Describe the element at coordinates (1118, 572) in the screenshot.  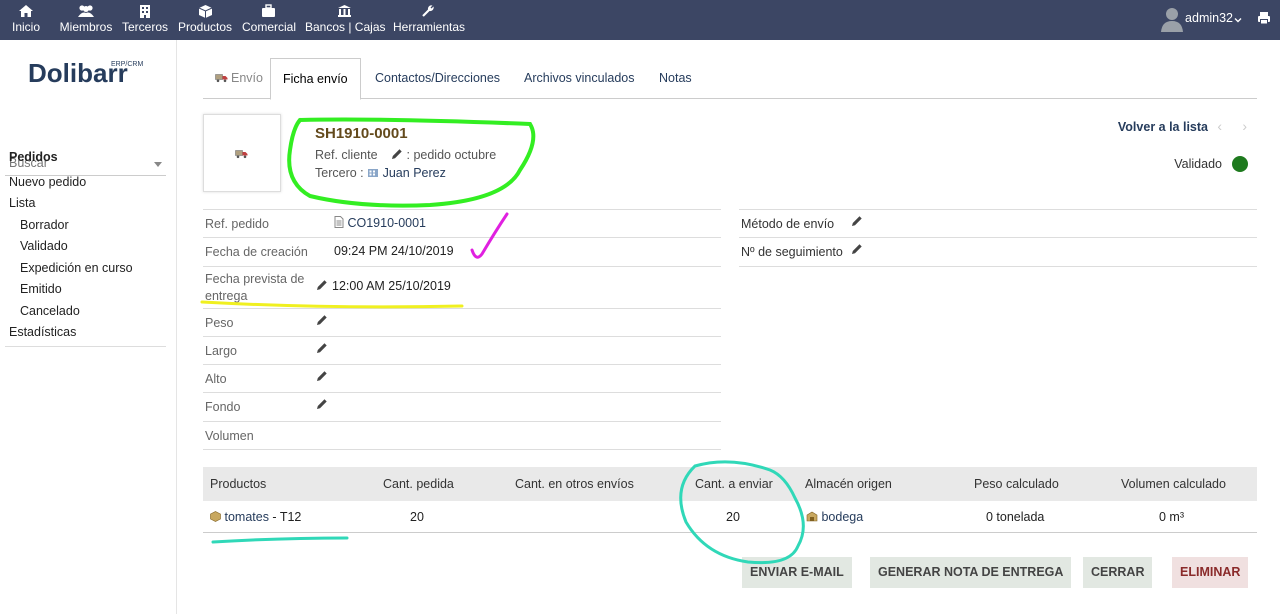
I see `close-shipment-button: Cerrar` at that location.